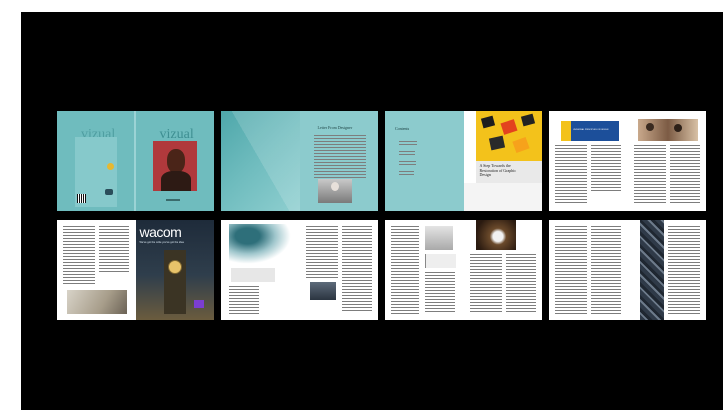 Image resolution: width=723 pixels, height=410 pixels. I want to click on letter-heading: Letter From Designer, so click(335, 127).